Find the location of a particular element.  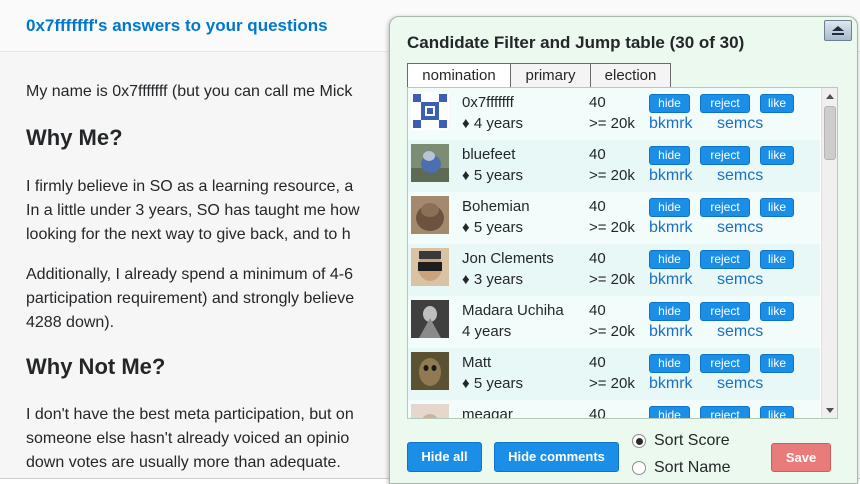

page-title: 0x7fffffff's answers to your questions is located at coordinates (177, 26).